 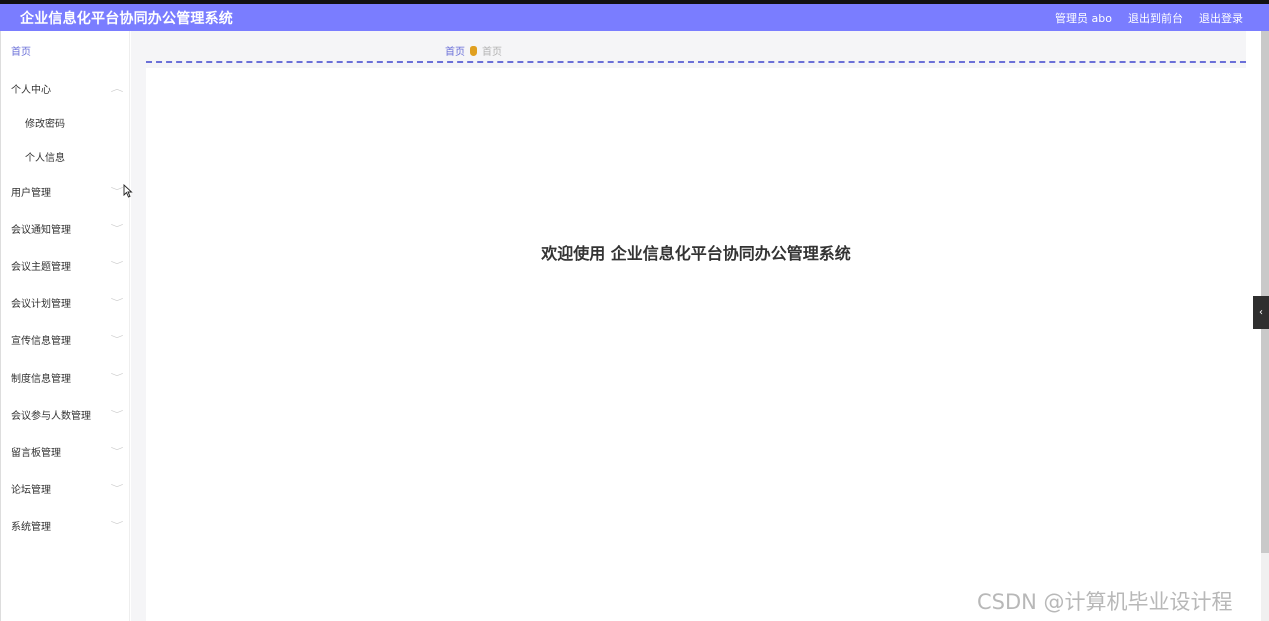 I want to click on collapse-panel-button: ‹, so click(x=1261, y=312).